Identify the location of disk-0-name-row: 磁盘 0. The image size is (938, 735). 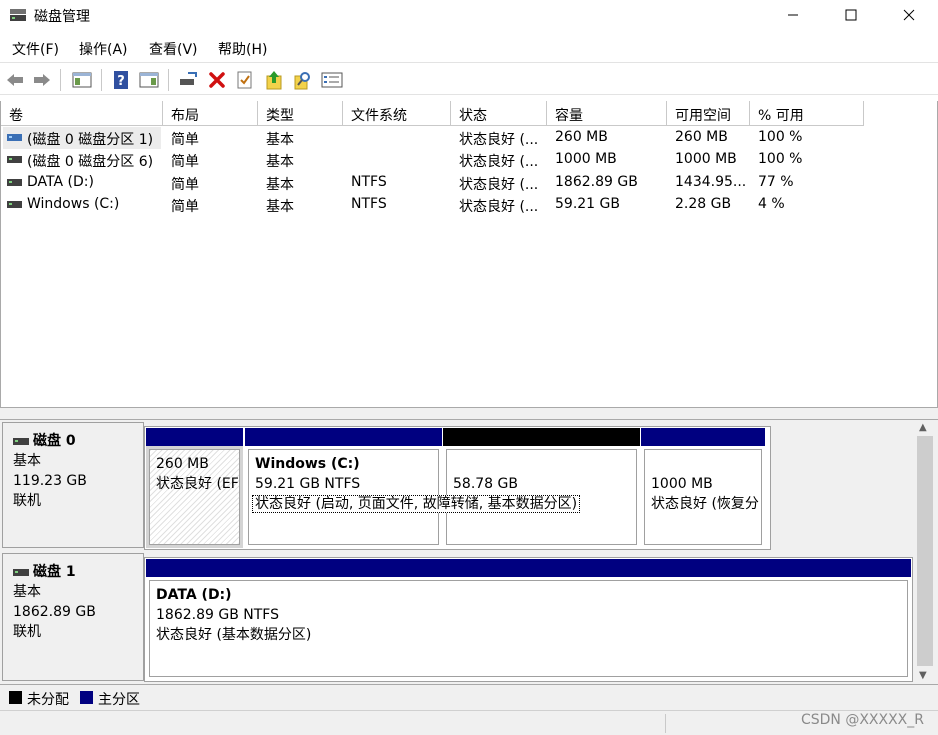
(78, 441).